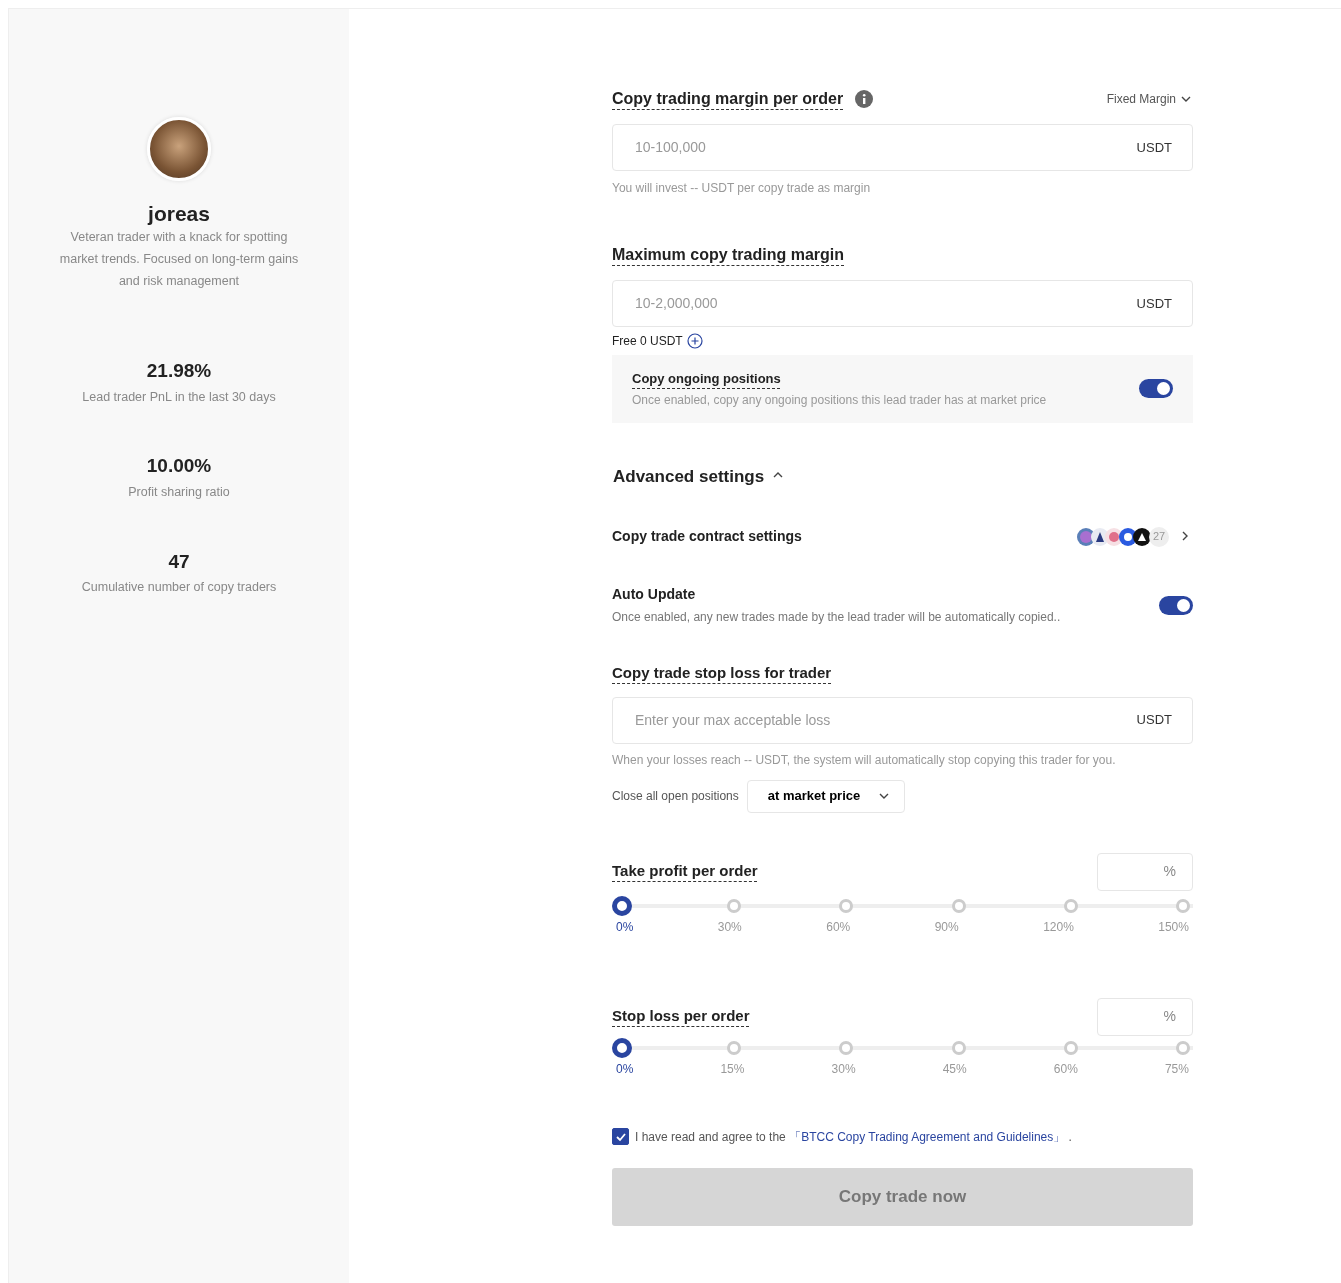  I want to click on avatar-image, so click(179, 149).